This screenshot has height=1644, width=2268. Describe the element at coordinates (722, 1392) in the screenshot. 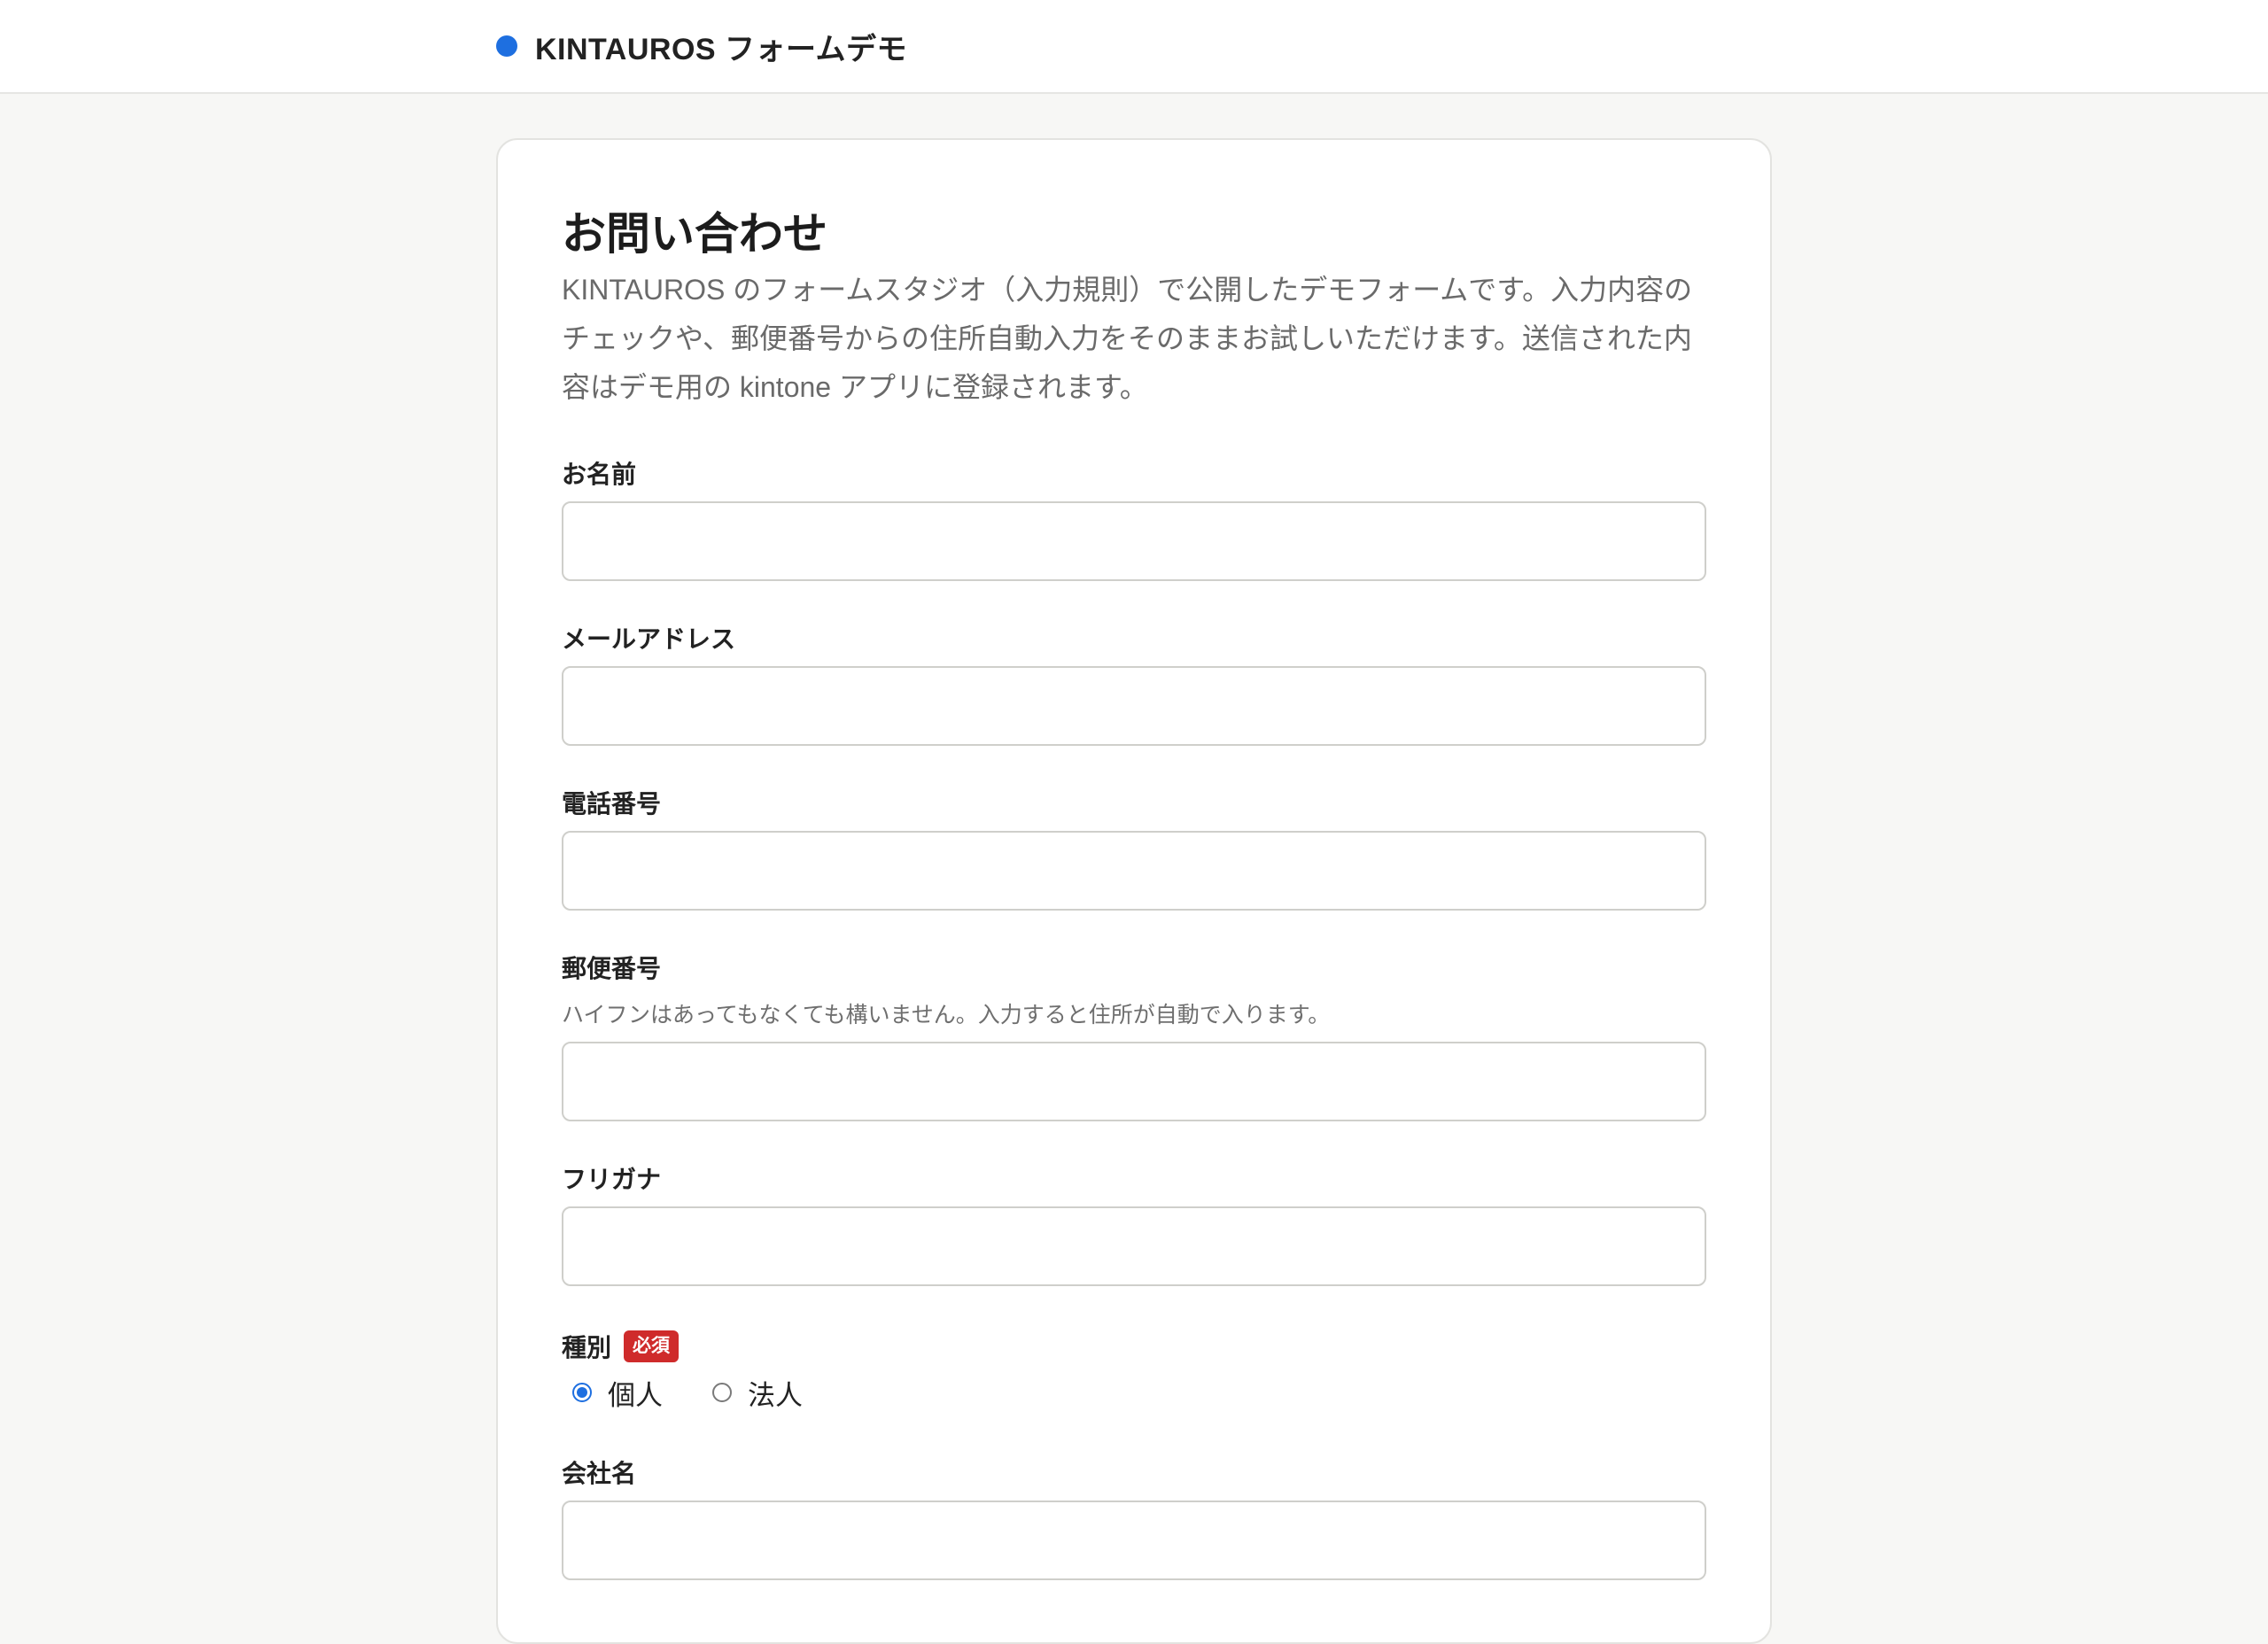

I see `radio-corporate` at that location.